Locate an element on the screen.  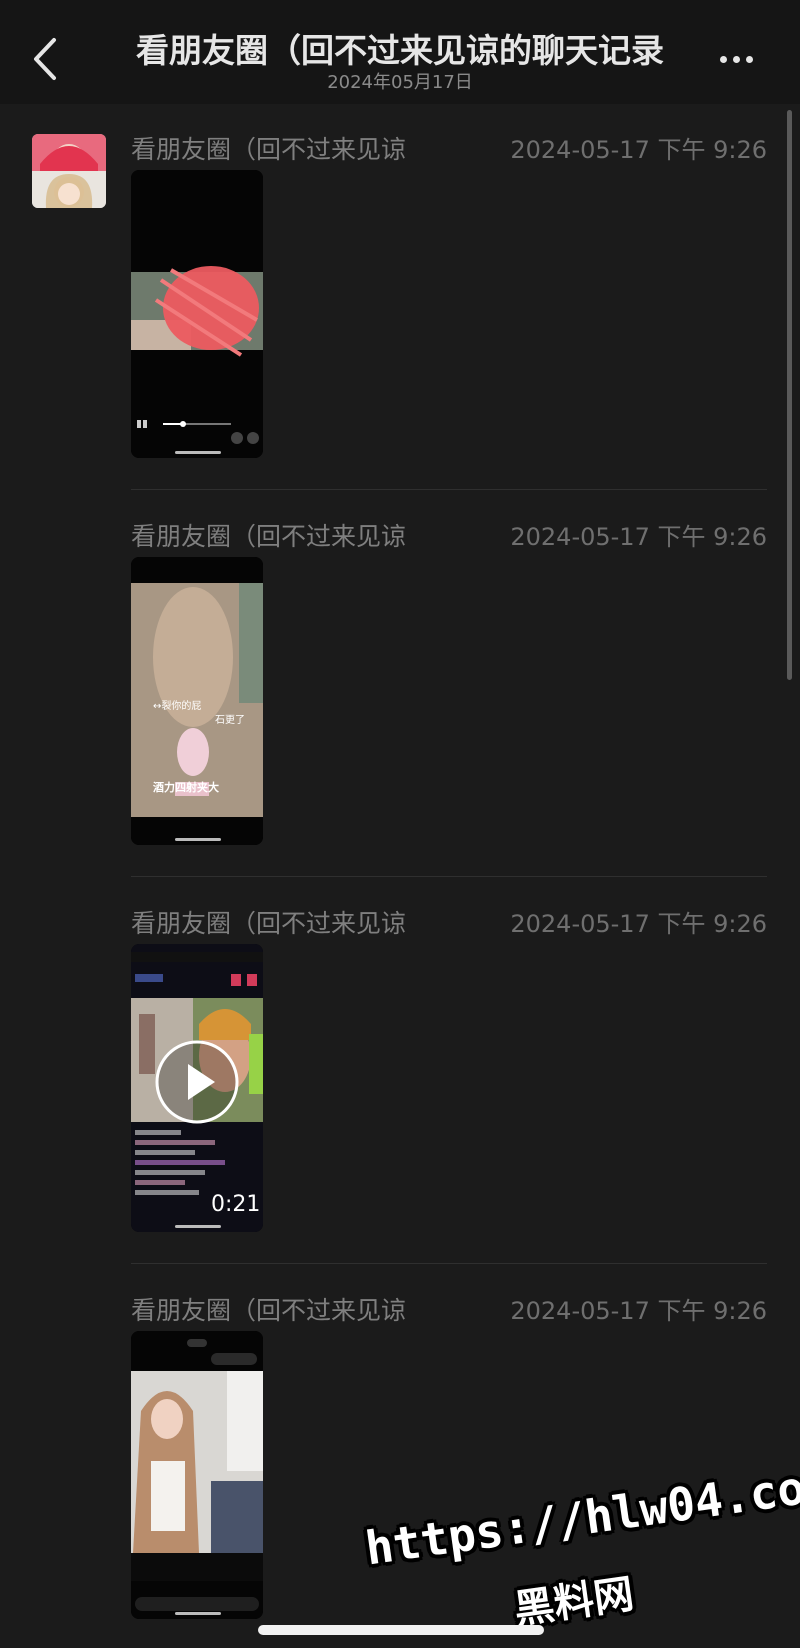
video-thumbnail is located at coordinates (197, 314).